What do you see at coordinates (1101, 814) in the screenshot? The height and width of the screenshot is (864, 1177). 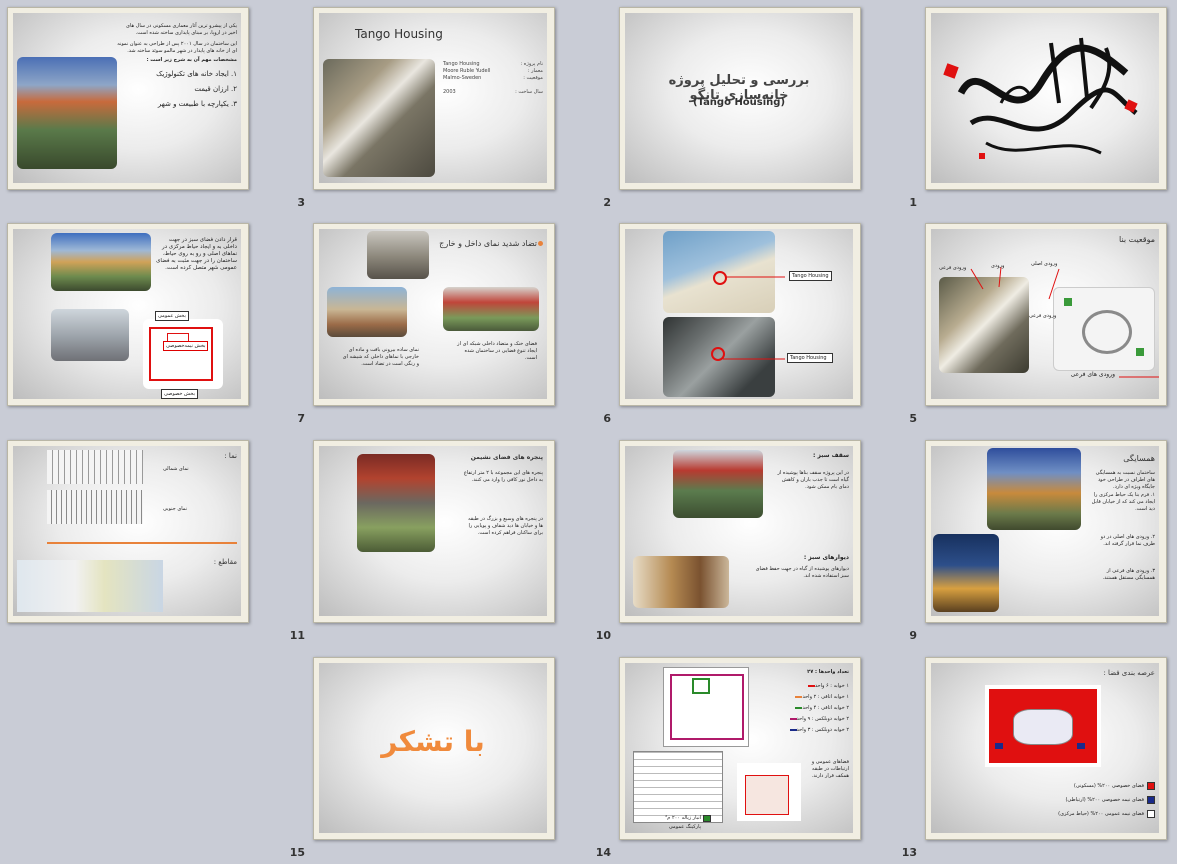 I see `legend-label: فضای نیمه عمومی ۲۰۰% (حیاط مرکزی)` at bounding box center [1101, 814].